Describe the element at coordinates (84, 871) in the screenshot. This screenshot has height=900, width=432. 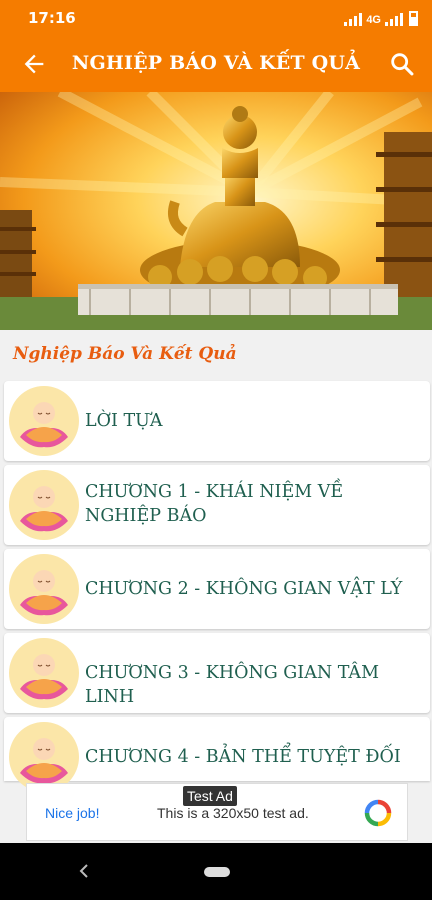
I see `nav-back-icon` at that location.